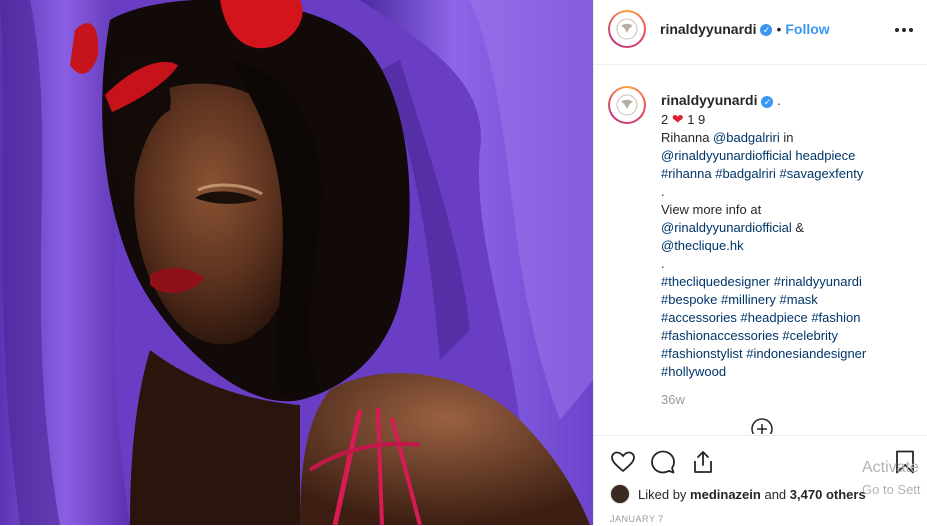 The height and width of the screenshot is (526, 927). Describe the element at coordinates (891, 479) in the screenshot. I see `activation-watermark: Activate Go to Sett` at that location.